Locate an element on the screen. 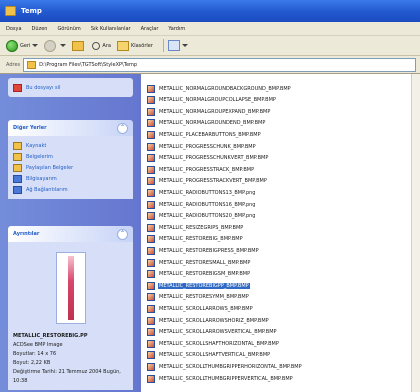  details-header: Ayrıntılar ⌃ is located at coordinates (70, 234).